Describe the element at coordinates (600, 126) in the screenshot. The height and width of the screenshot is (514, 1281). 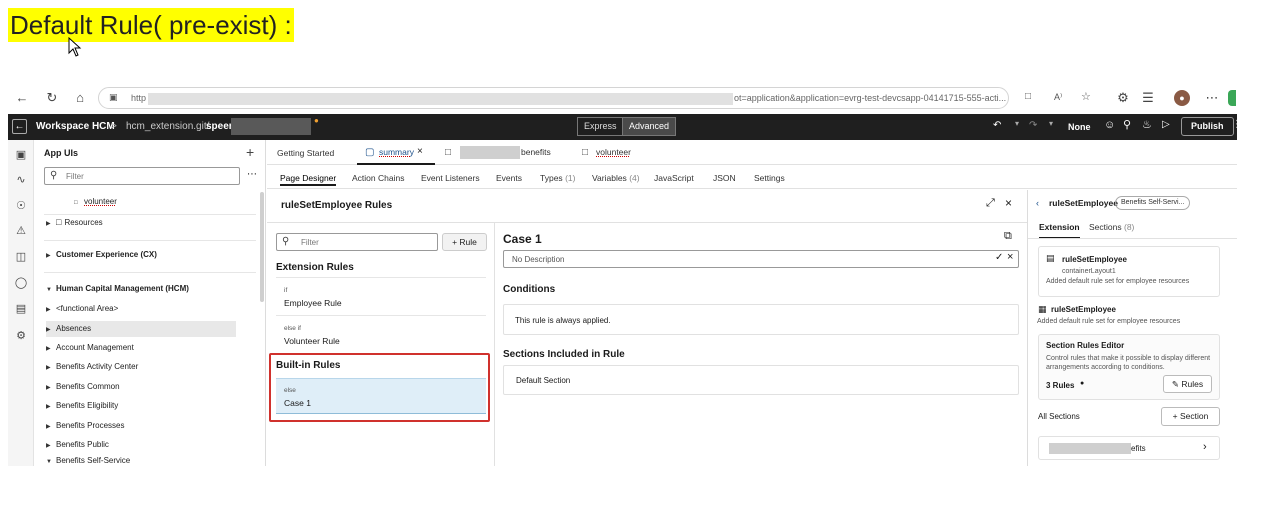
I see `express-mode-button: Express` at that location.